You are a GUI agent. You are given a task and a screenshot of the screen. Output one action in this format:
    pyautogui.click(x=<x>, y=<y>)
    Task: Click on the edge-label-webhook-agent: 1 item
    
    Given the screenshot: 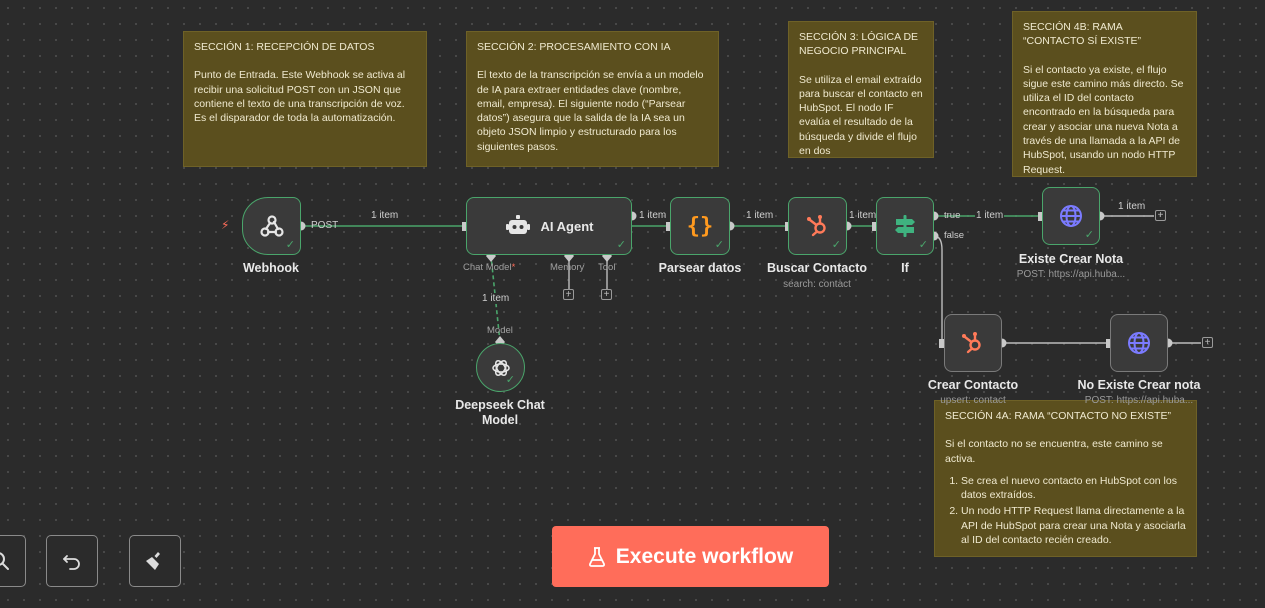 What is the action you would take?
    pyautogui.click(x=385, y=215)
    